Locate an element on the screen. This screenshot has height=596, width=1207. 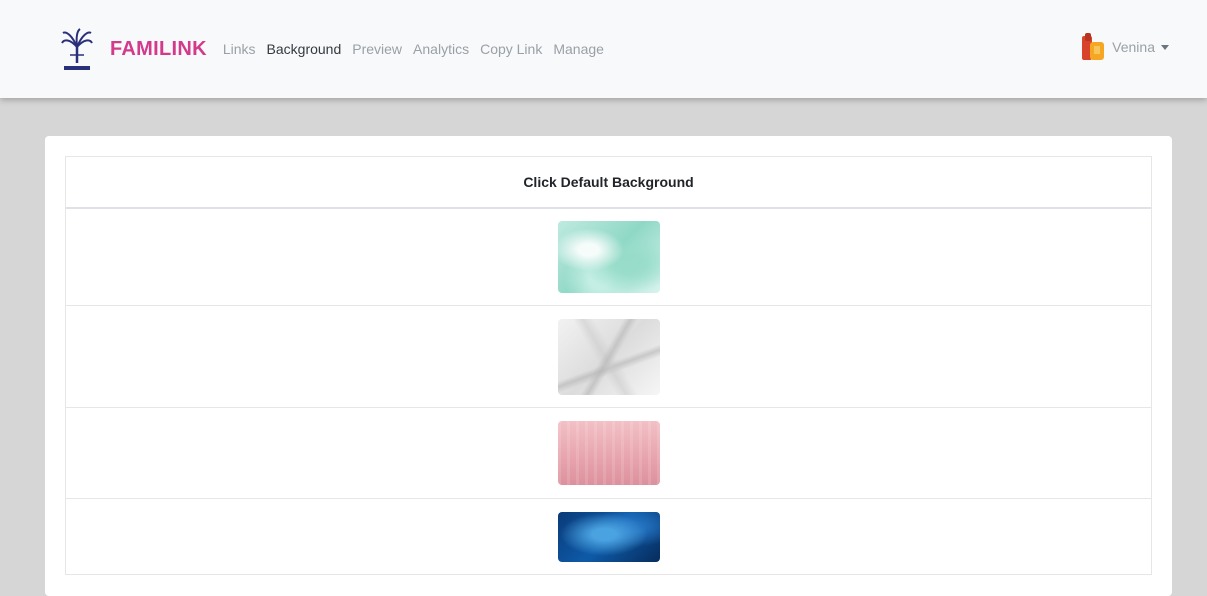
nav-analytics: Analytics is located at coordinates (441, 49).